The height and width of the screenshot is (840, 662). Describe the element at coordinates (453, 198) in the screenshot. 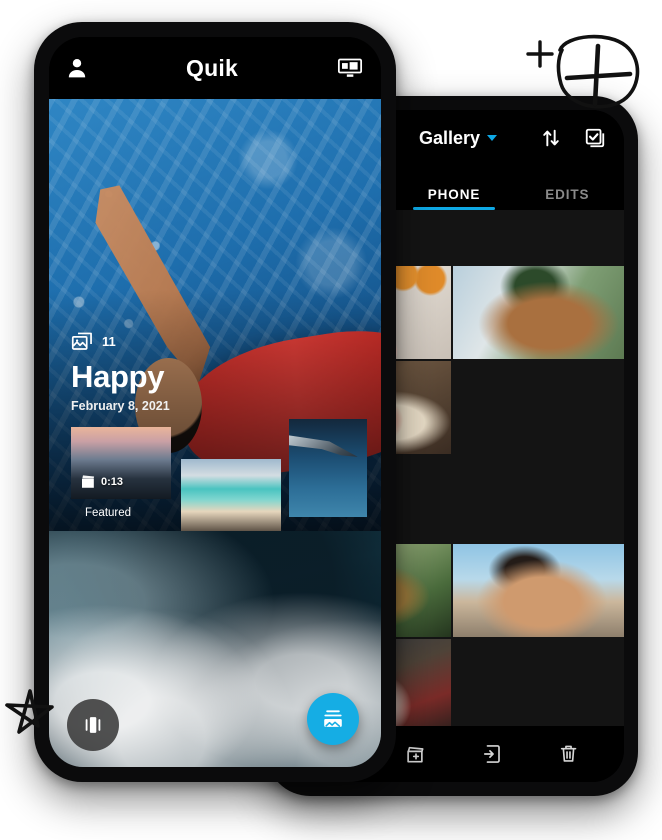

I see `tab-phone: PHONE` at that location.